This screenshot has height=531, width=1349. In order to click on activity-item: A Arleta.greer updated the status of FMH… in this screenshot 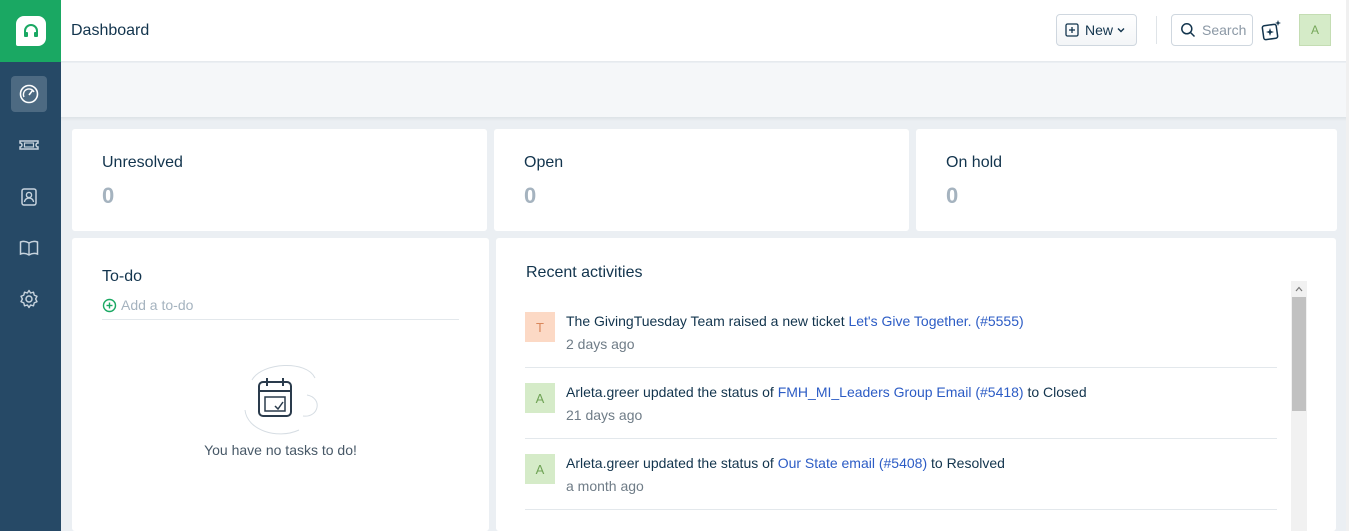, I will do `click(901, 403)`.